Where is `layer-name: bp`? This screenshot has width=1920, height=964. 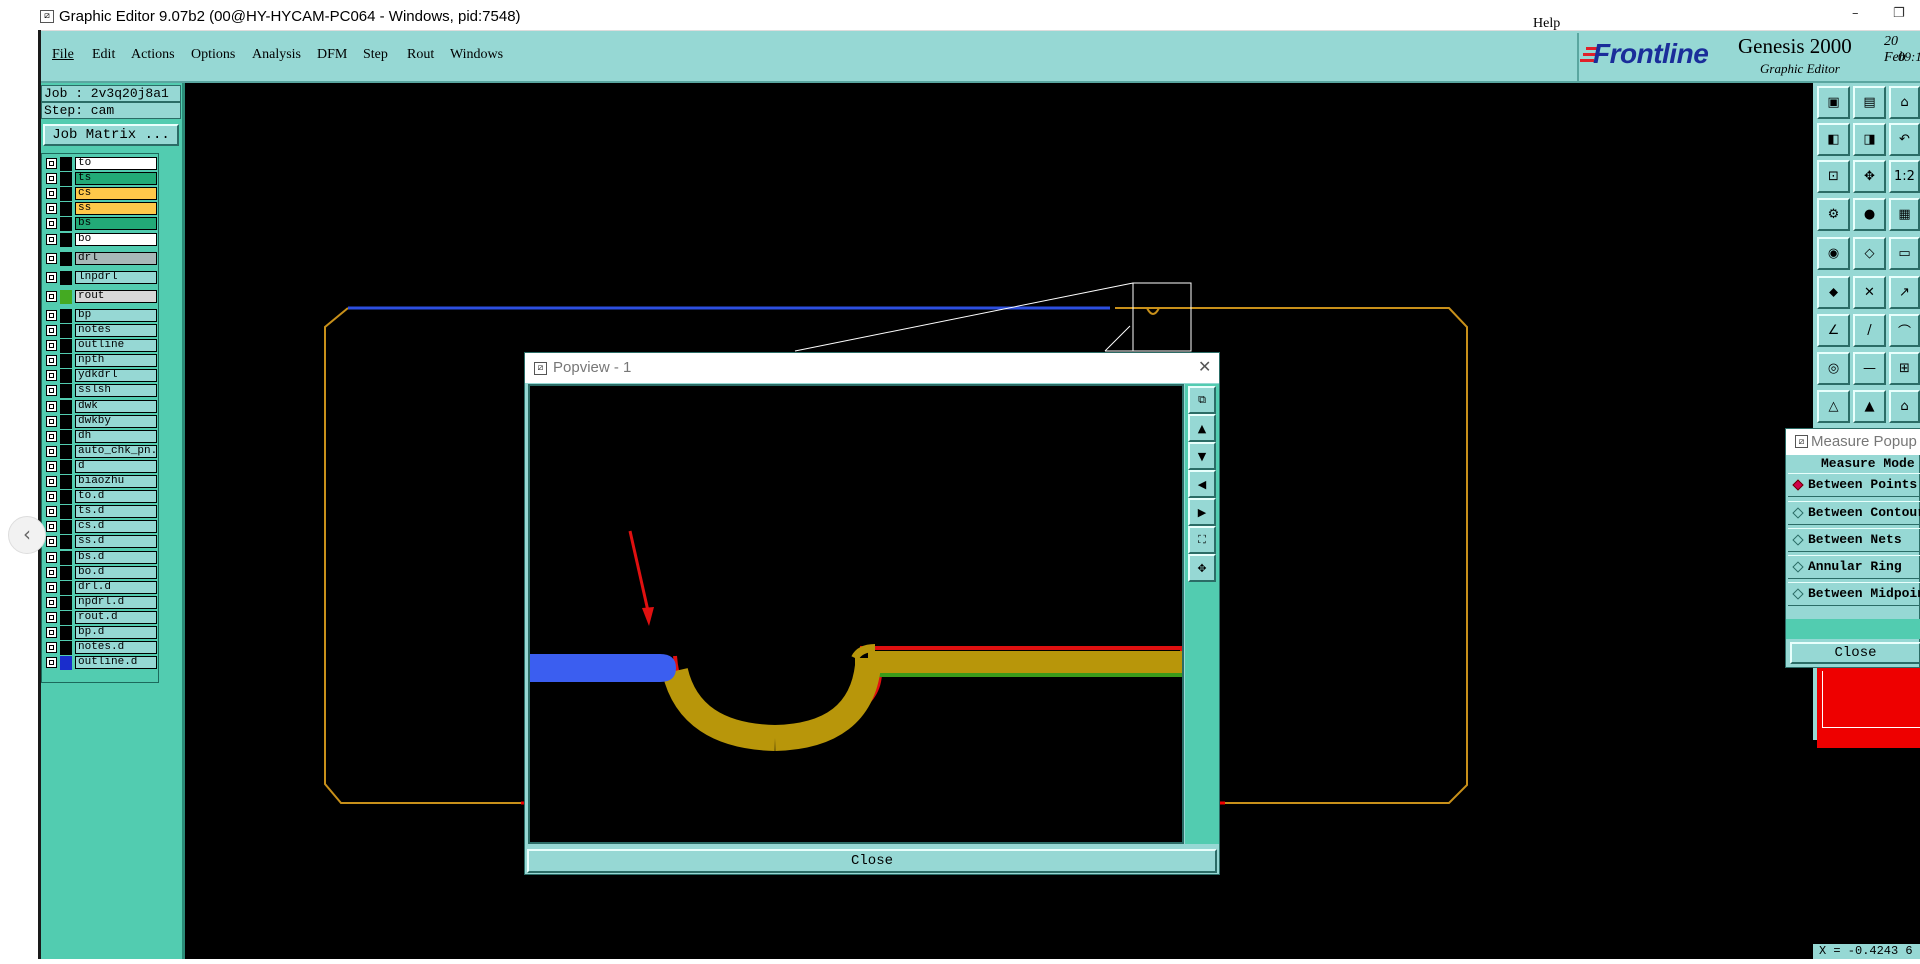
layer-name: bp is located at coordinates (116, 315).